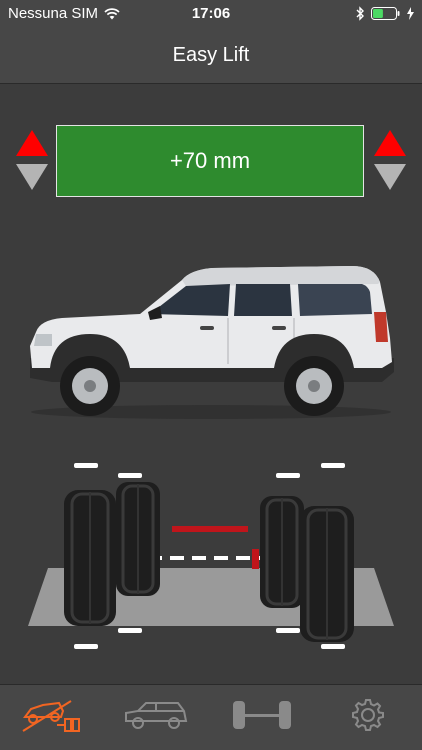 The image size is (422, 750). What do you see at coordinates (410, 13) in the screenshot?
I see `charging-bolt-icon` at bounding box center [410, 13].